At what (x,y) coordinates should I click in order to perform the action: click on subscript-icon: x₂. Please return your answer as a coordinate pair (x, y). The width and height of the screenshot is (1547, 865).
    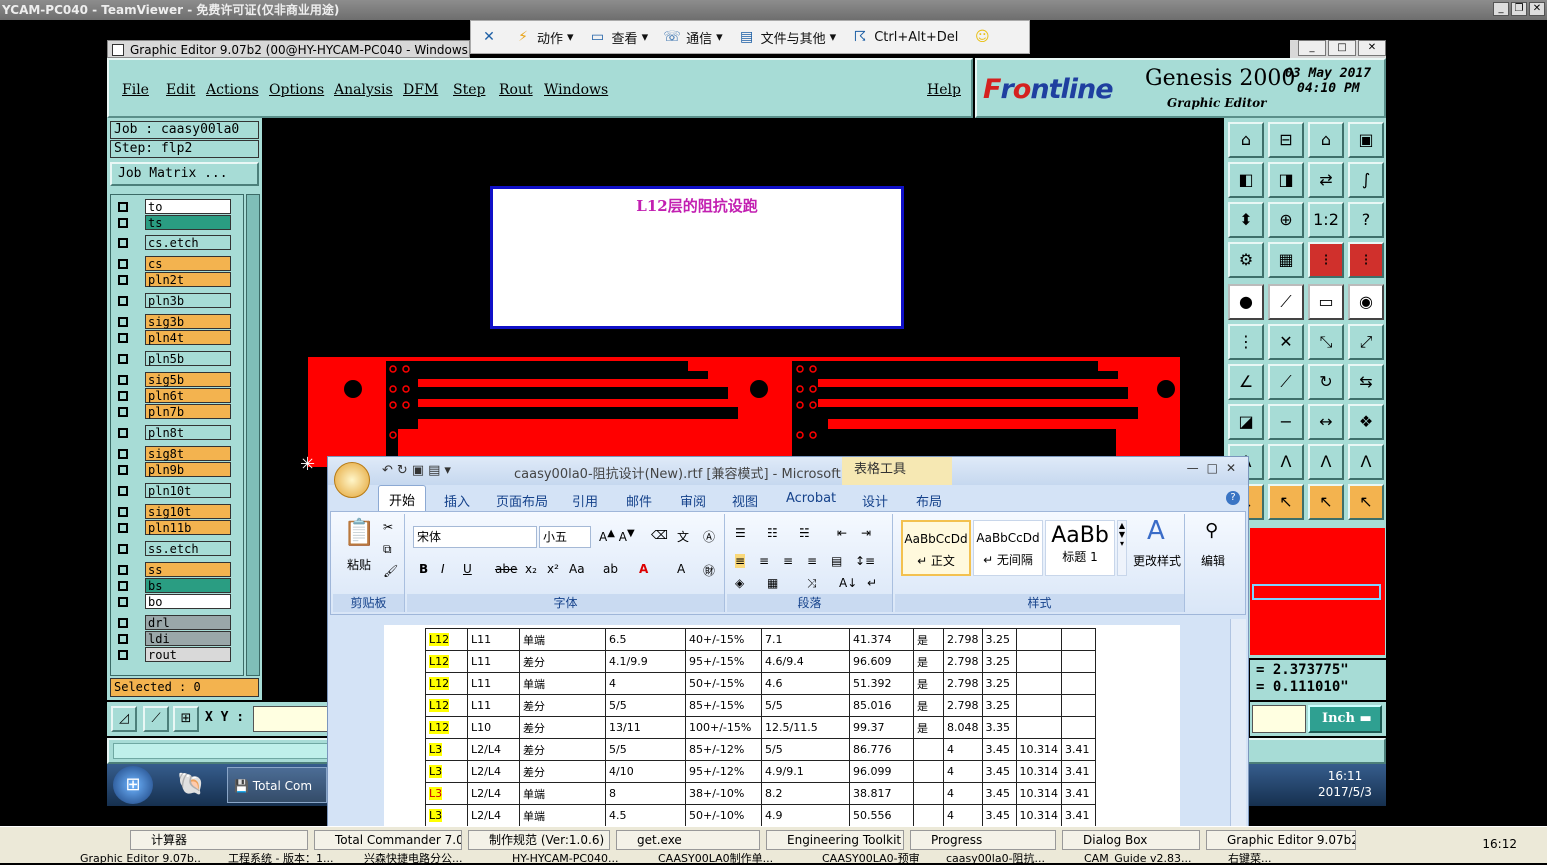
    Looking at the image, I should click on (531, 569).